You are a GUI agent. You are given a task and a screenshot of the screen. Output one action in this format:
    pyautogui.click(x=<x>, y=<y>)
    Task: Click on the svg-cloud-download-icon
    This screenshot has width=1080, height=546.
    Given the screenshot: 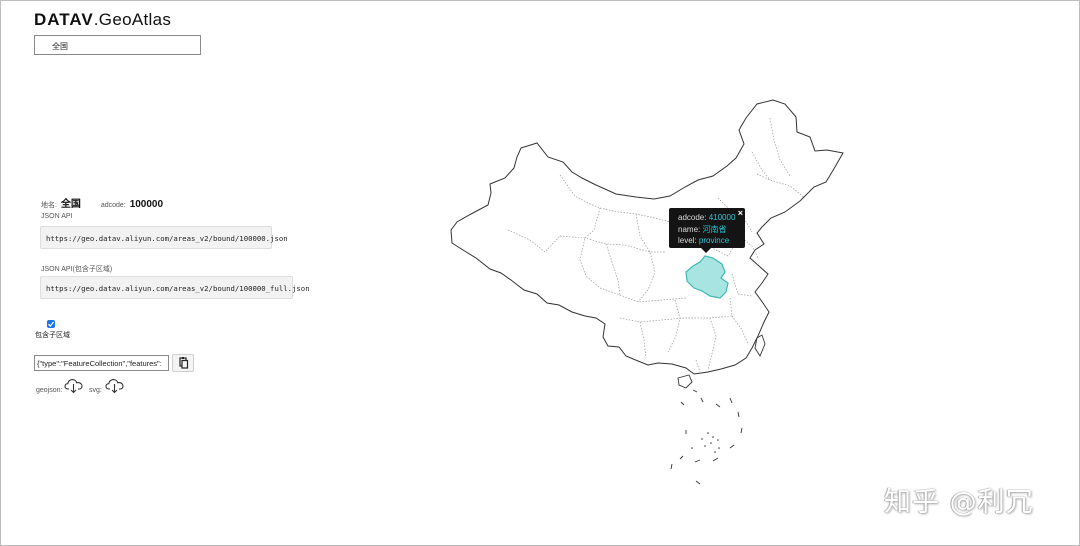 What is the action you would take?
    pyautogui.click(x=115, y=386)
    